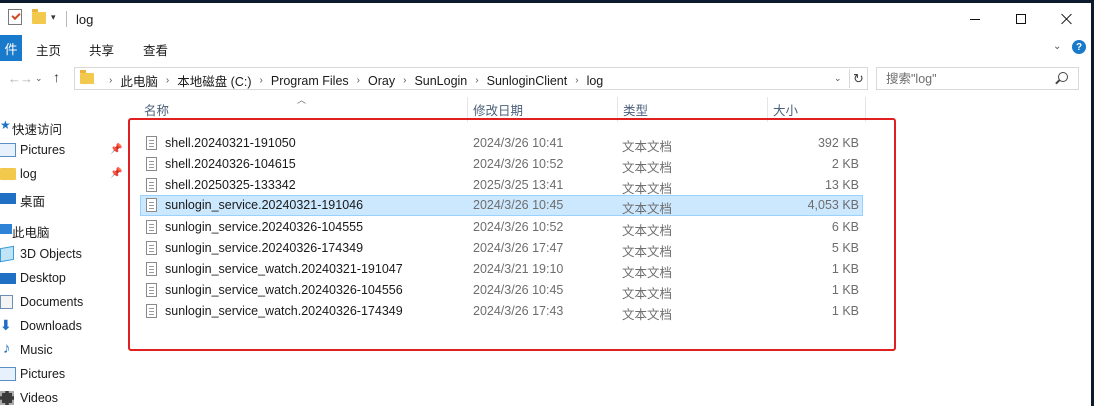 Image resolution: width=1094 pixels, height=406 pixels. What do you see at coordinates (1079, 47) in the screenshot?
I see `help-icon: ?` at bounding box center [1079, 47].